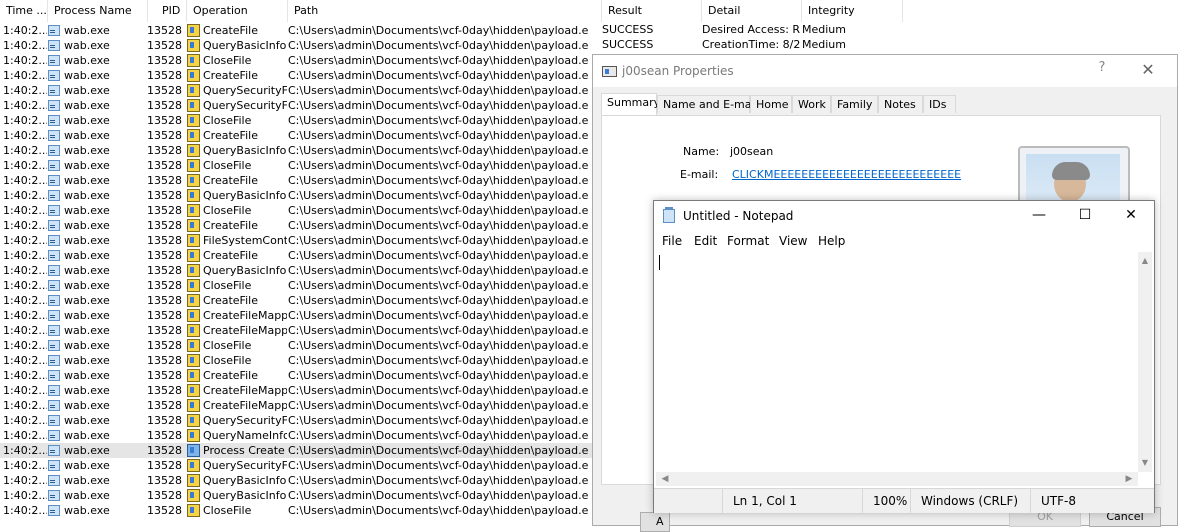 This screenshot has width=1178, height=532. I want to click on person-hair-shape, so click(1071, 171).